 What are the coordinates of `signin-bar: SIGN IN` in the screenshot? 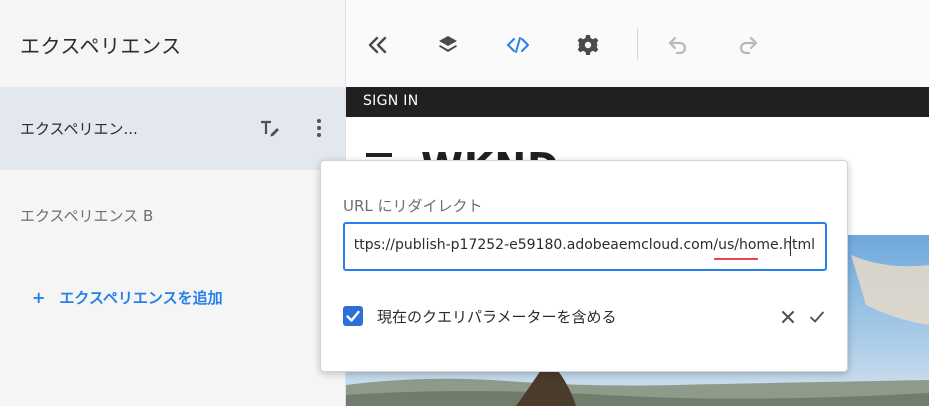 It's located at (637, 102).